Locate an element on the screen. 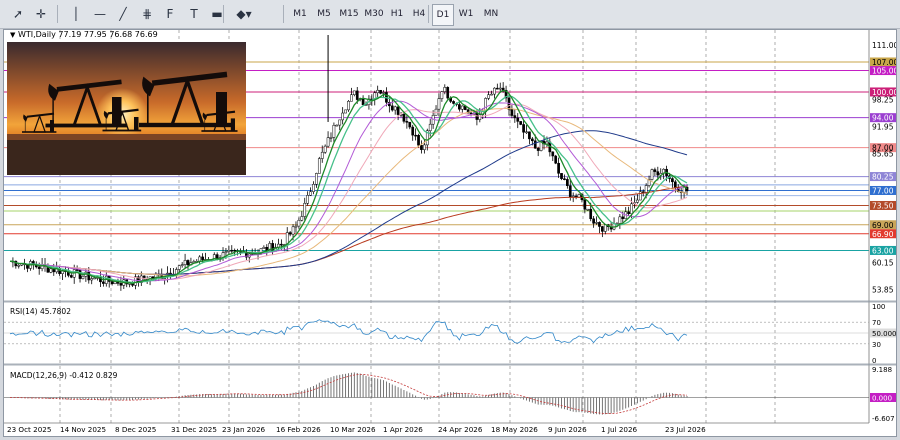 The image size is (900, 440). timeframe-m15-button: M15 is located at coordinates (349, 14).